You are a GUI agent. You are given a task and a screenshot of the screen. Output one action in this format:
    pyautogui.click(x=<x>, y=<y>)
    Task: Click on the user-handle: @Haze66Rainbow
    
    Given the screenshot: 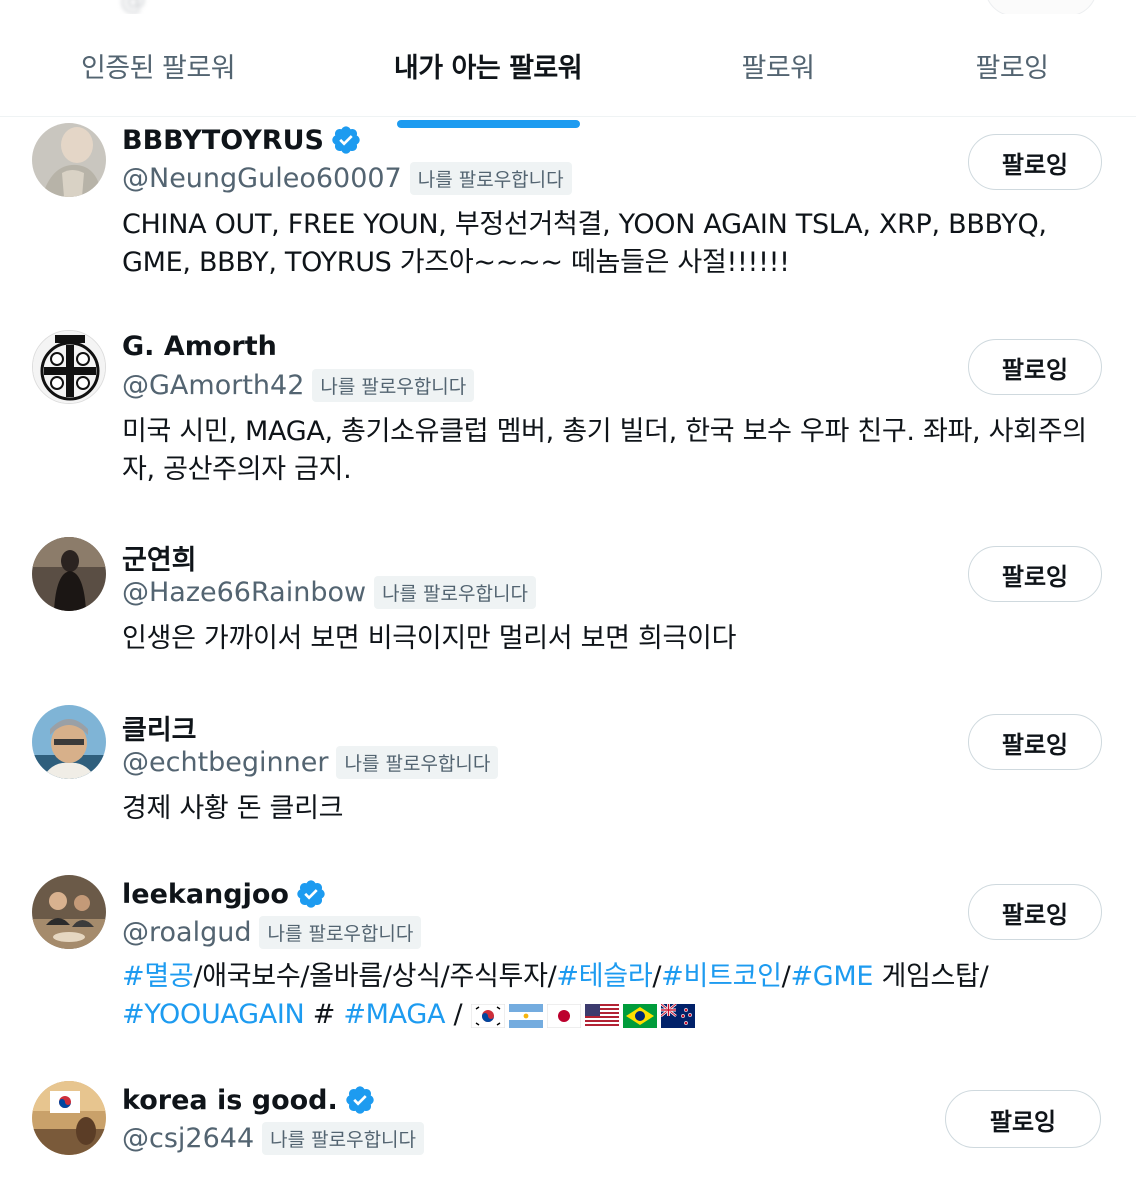 What is the action you would take?
    pyautogui.click(x=244, y=592)
    